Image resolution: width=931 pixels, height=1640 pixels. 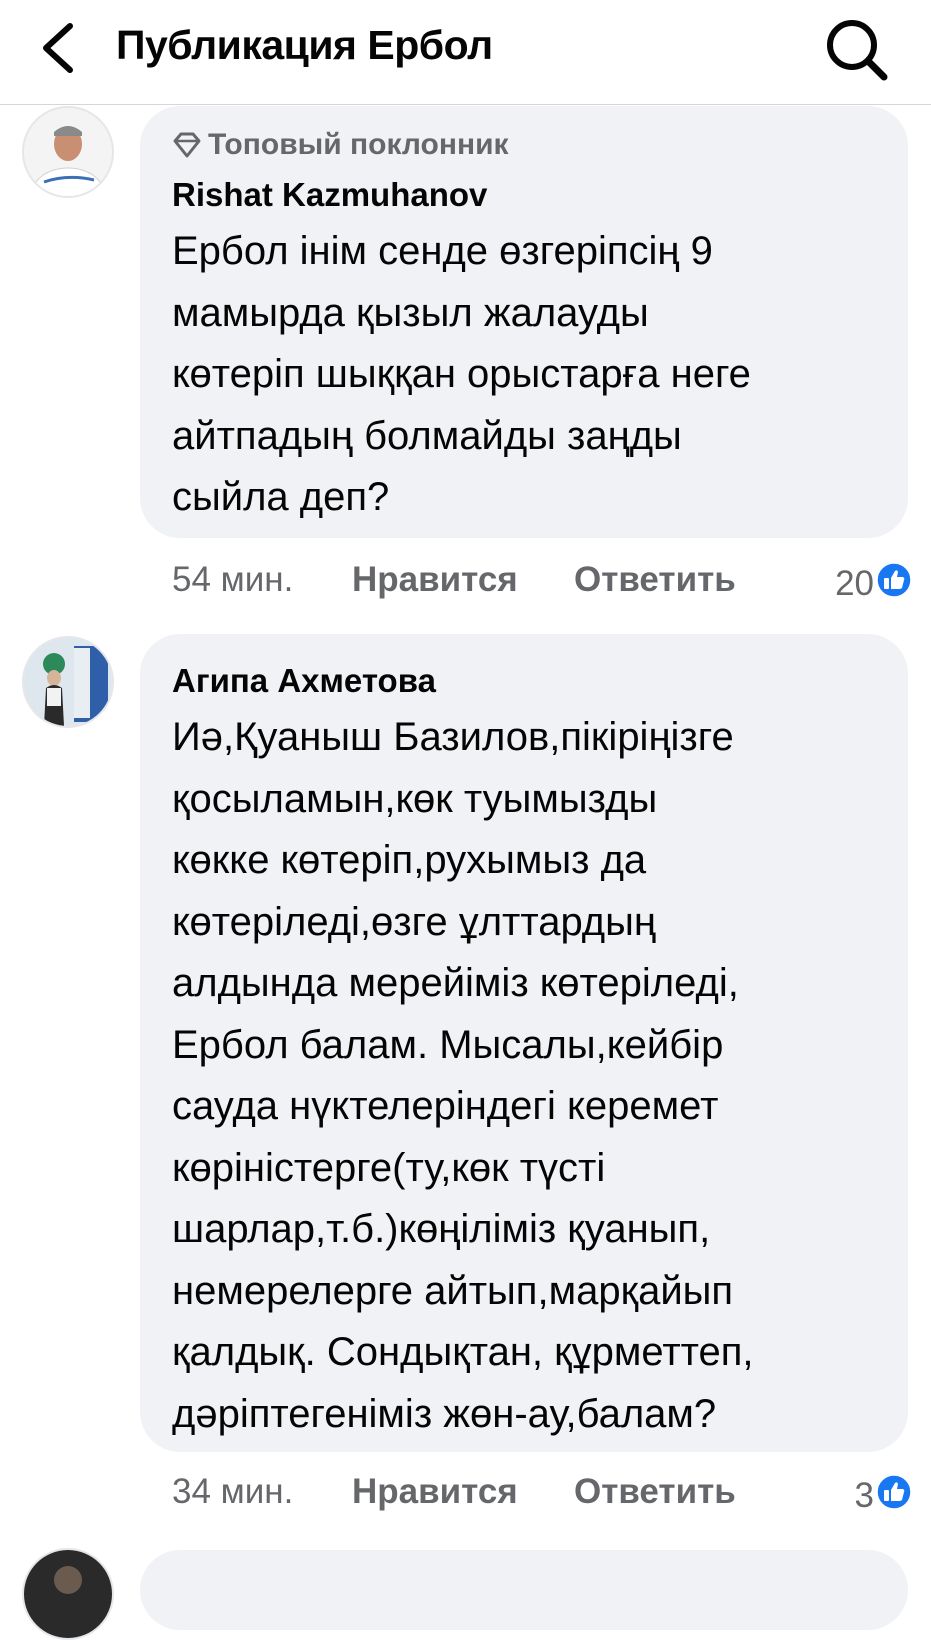 What do you see at coordinates (329, 195) in the screenshot?
I see `comment-author: Rishat Kazmuhanov` at bounding box center [329, 195].